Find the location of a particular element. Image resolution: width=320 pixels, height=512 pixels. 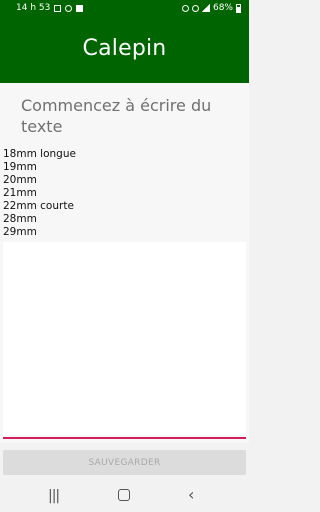

alarm-icon is located at coordinates (185, 8).